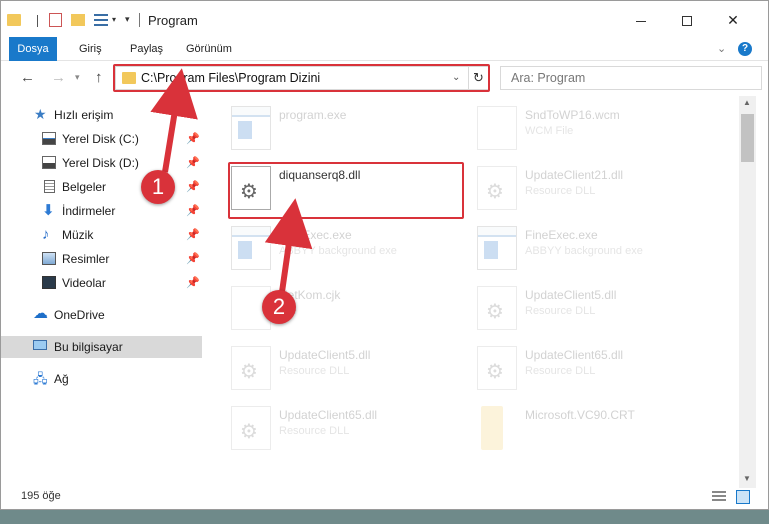 The width and height of the screenshot is (769, 524). I want to click on file-name: UpdateClient5.dll, so click(325, 355).